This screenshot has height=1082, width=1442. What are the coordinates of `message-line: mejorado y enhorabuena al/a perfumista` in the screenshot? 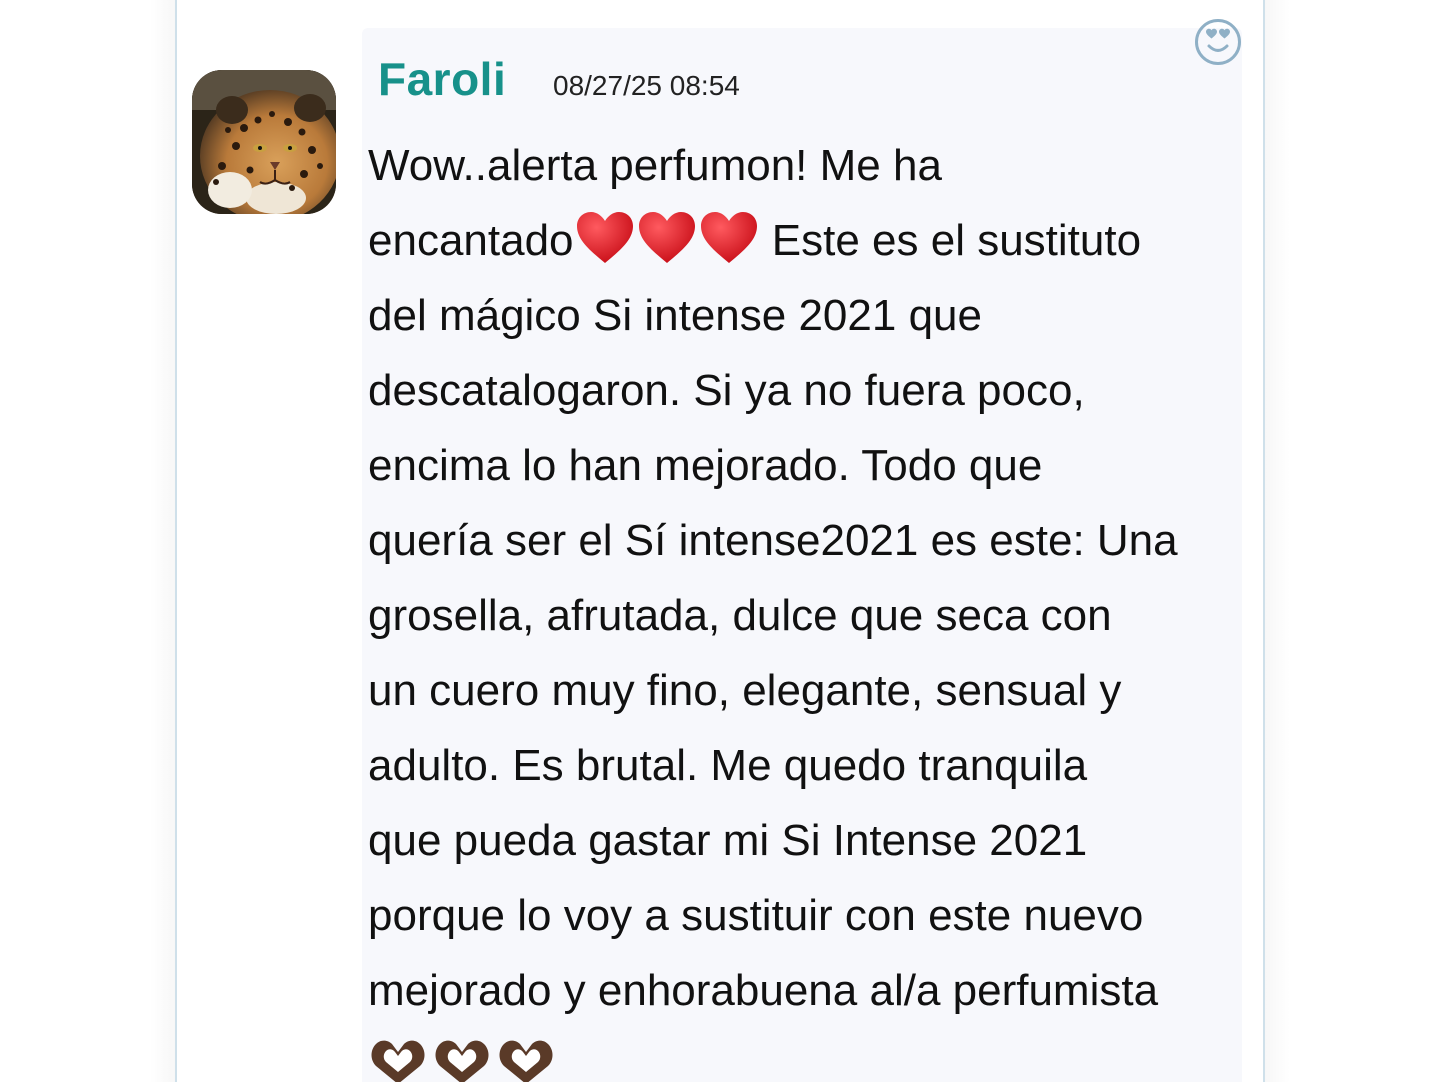 It's located at (763, 990).